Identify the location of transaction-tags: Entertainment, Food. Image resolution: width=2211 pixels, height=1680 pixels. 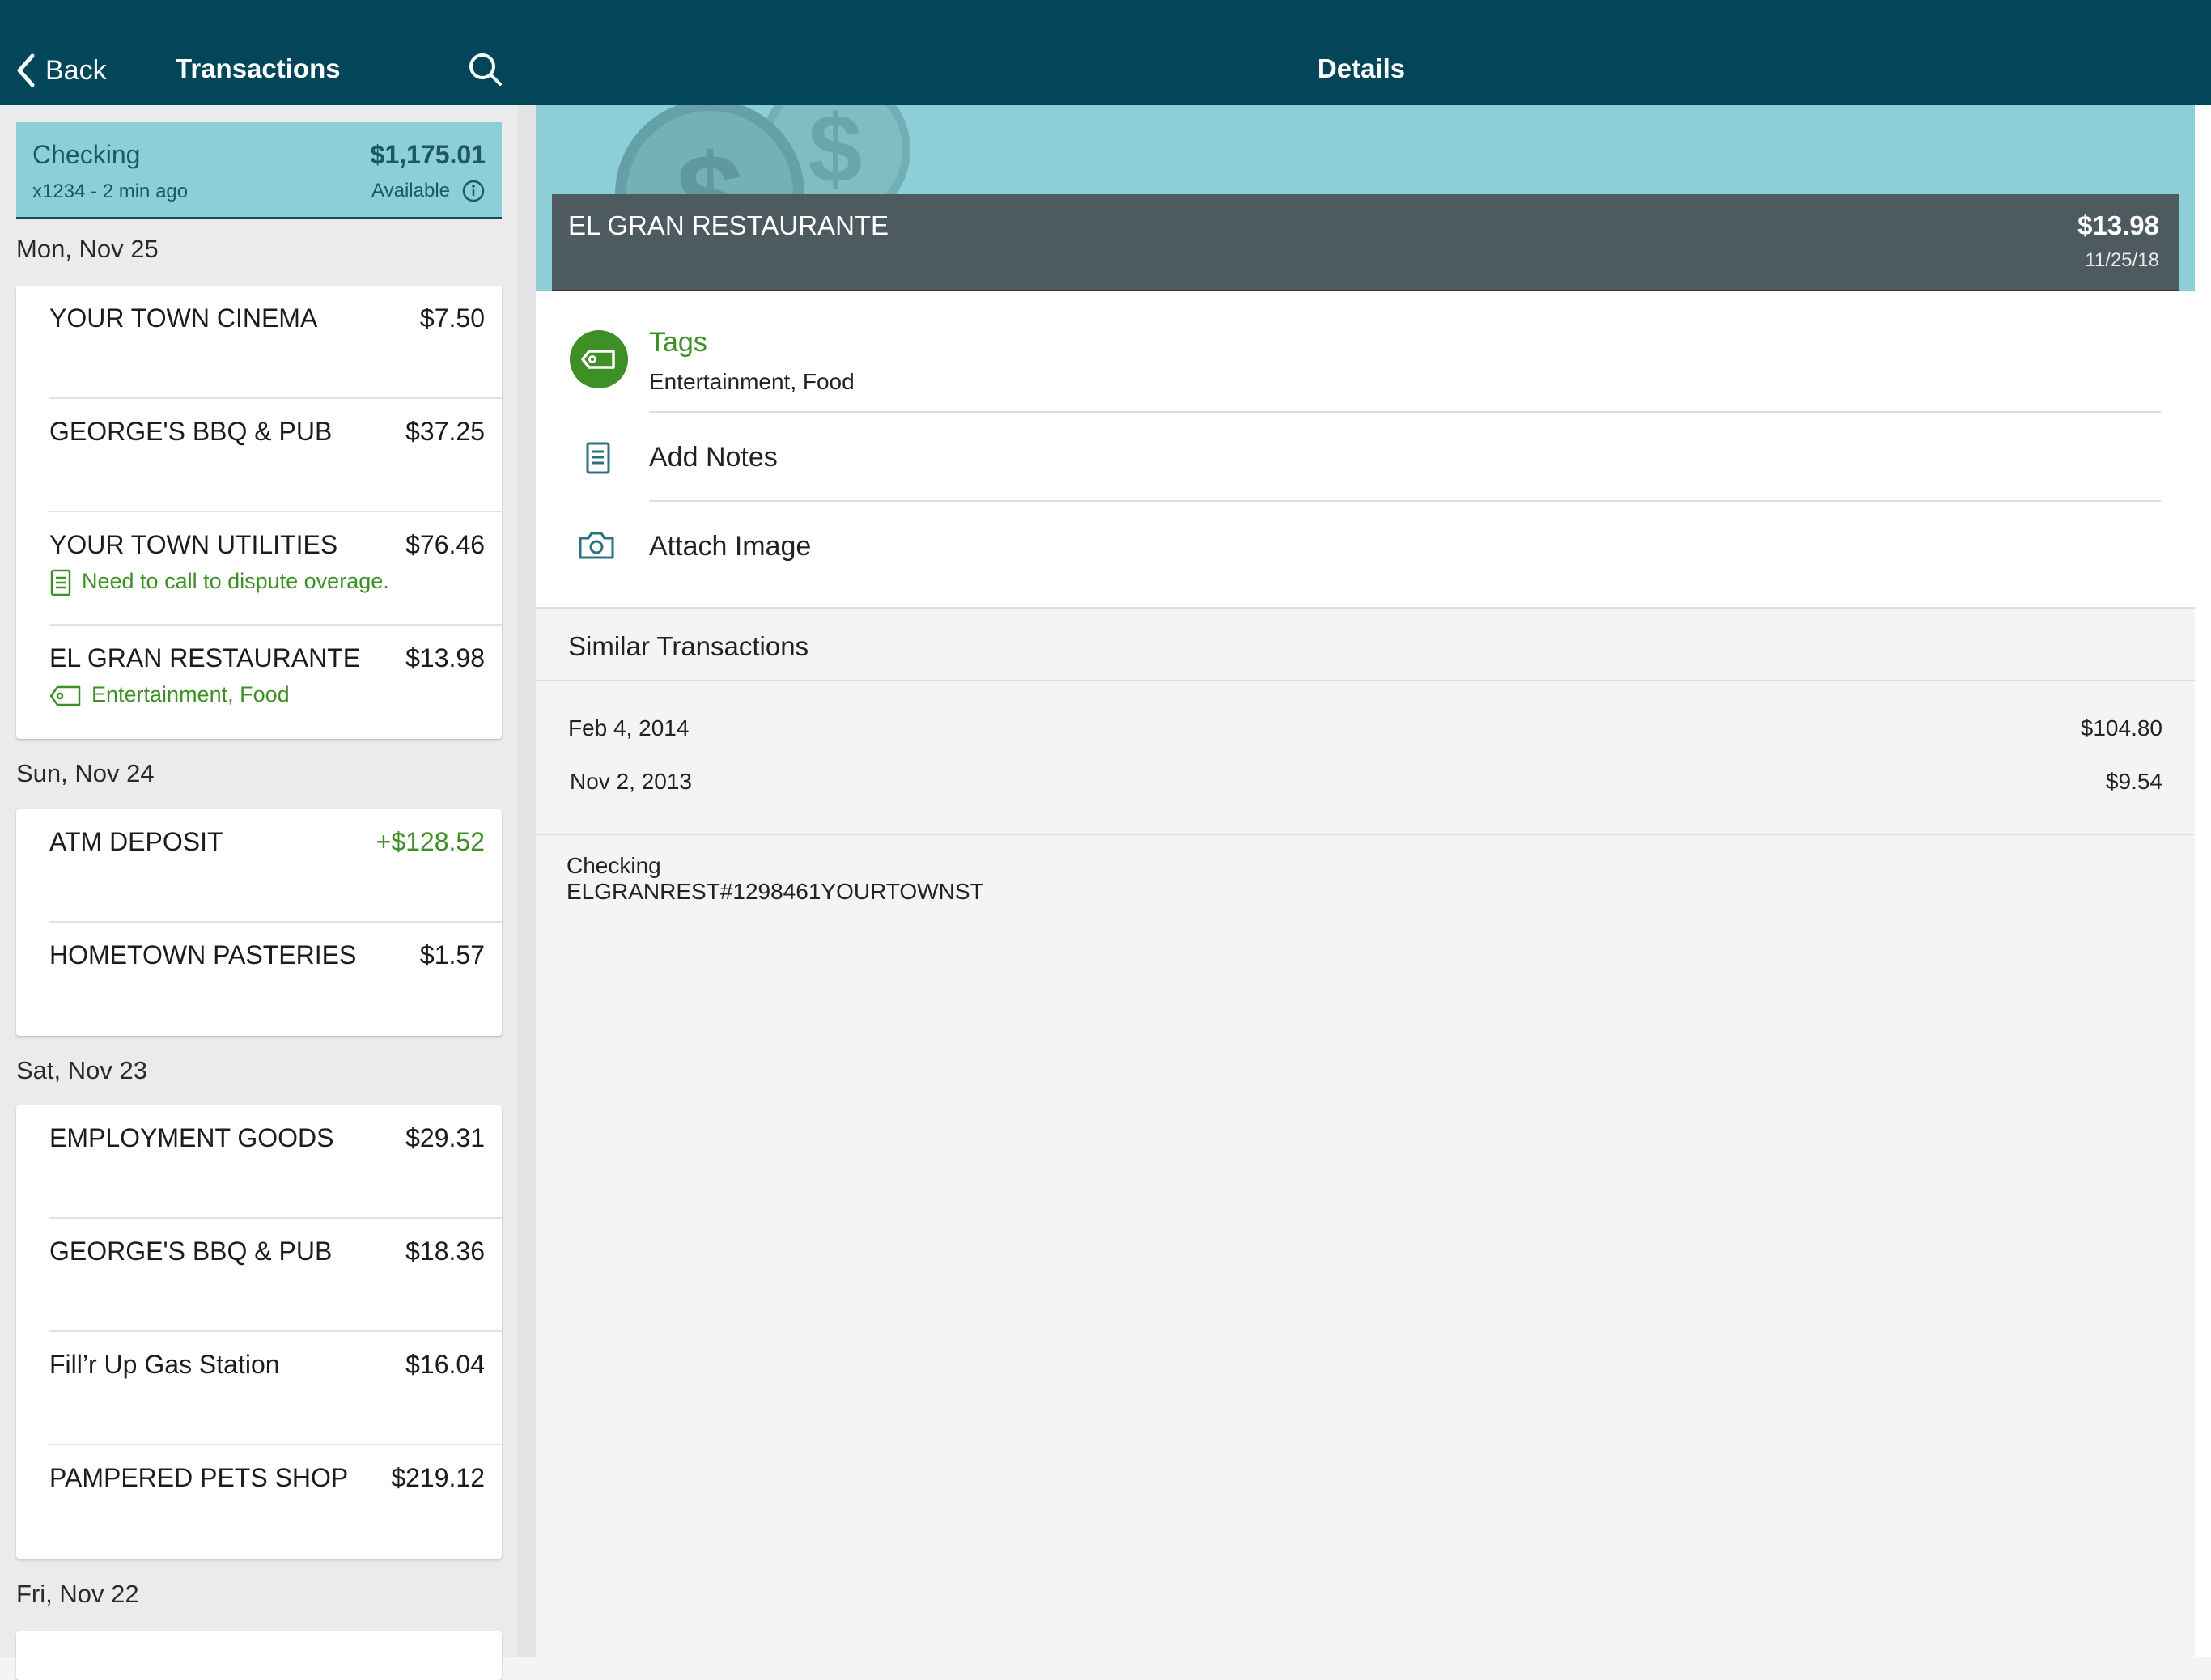
(169, 694).